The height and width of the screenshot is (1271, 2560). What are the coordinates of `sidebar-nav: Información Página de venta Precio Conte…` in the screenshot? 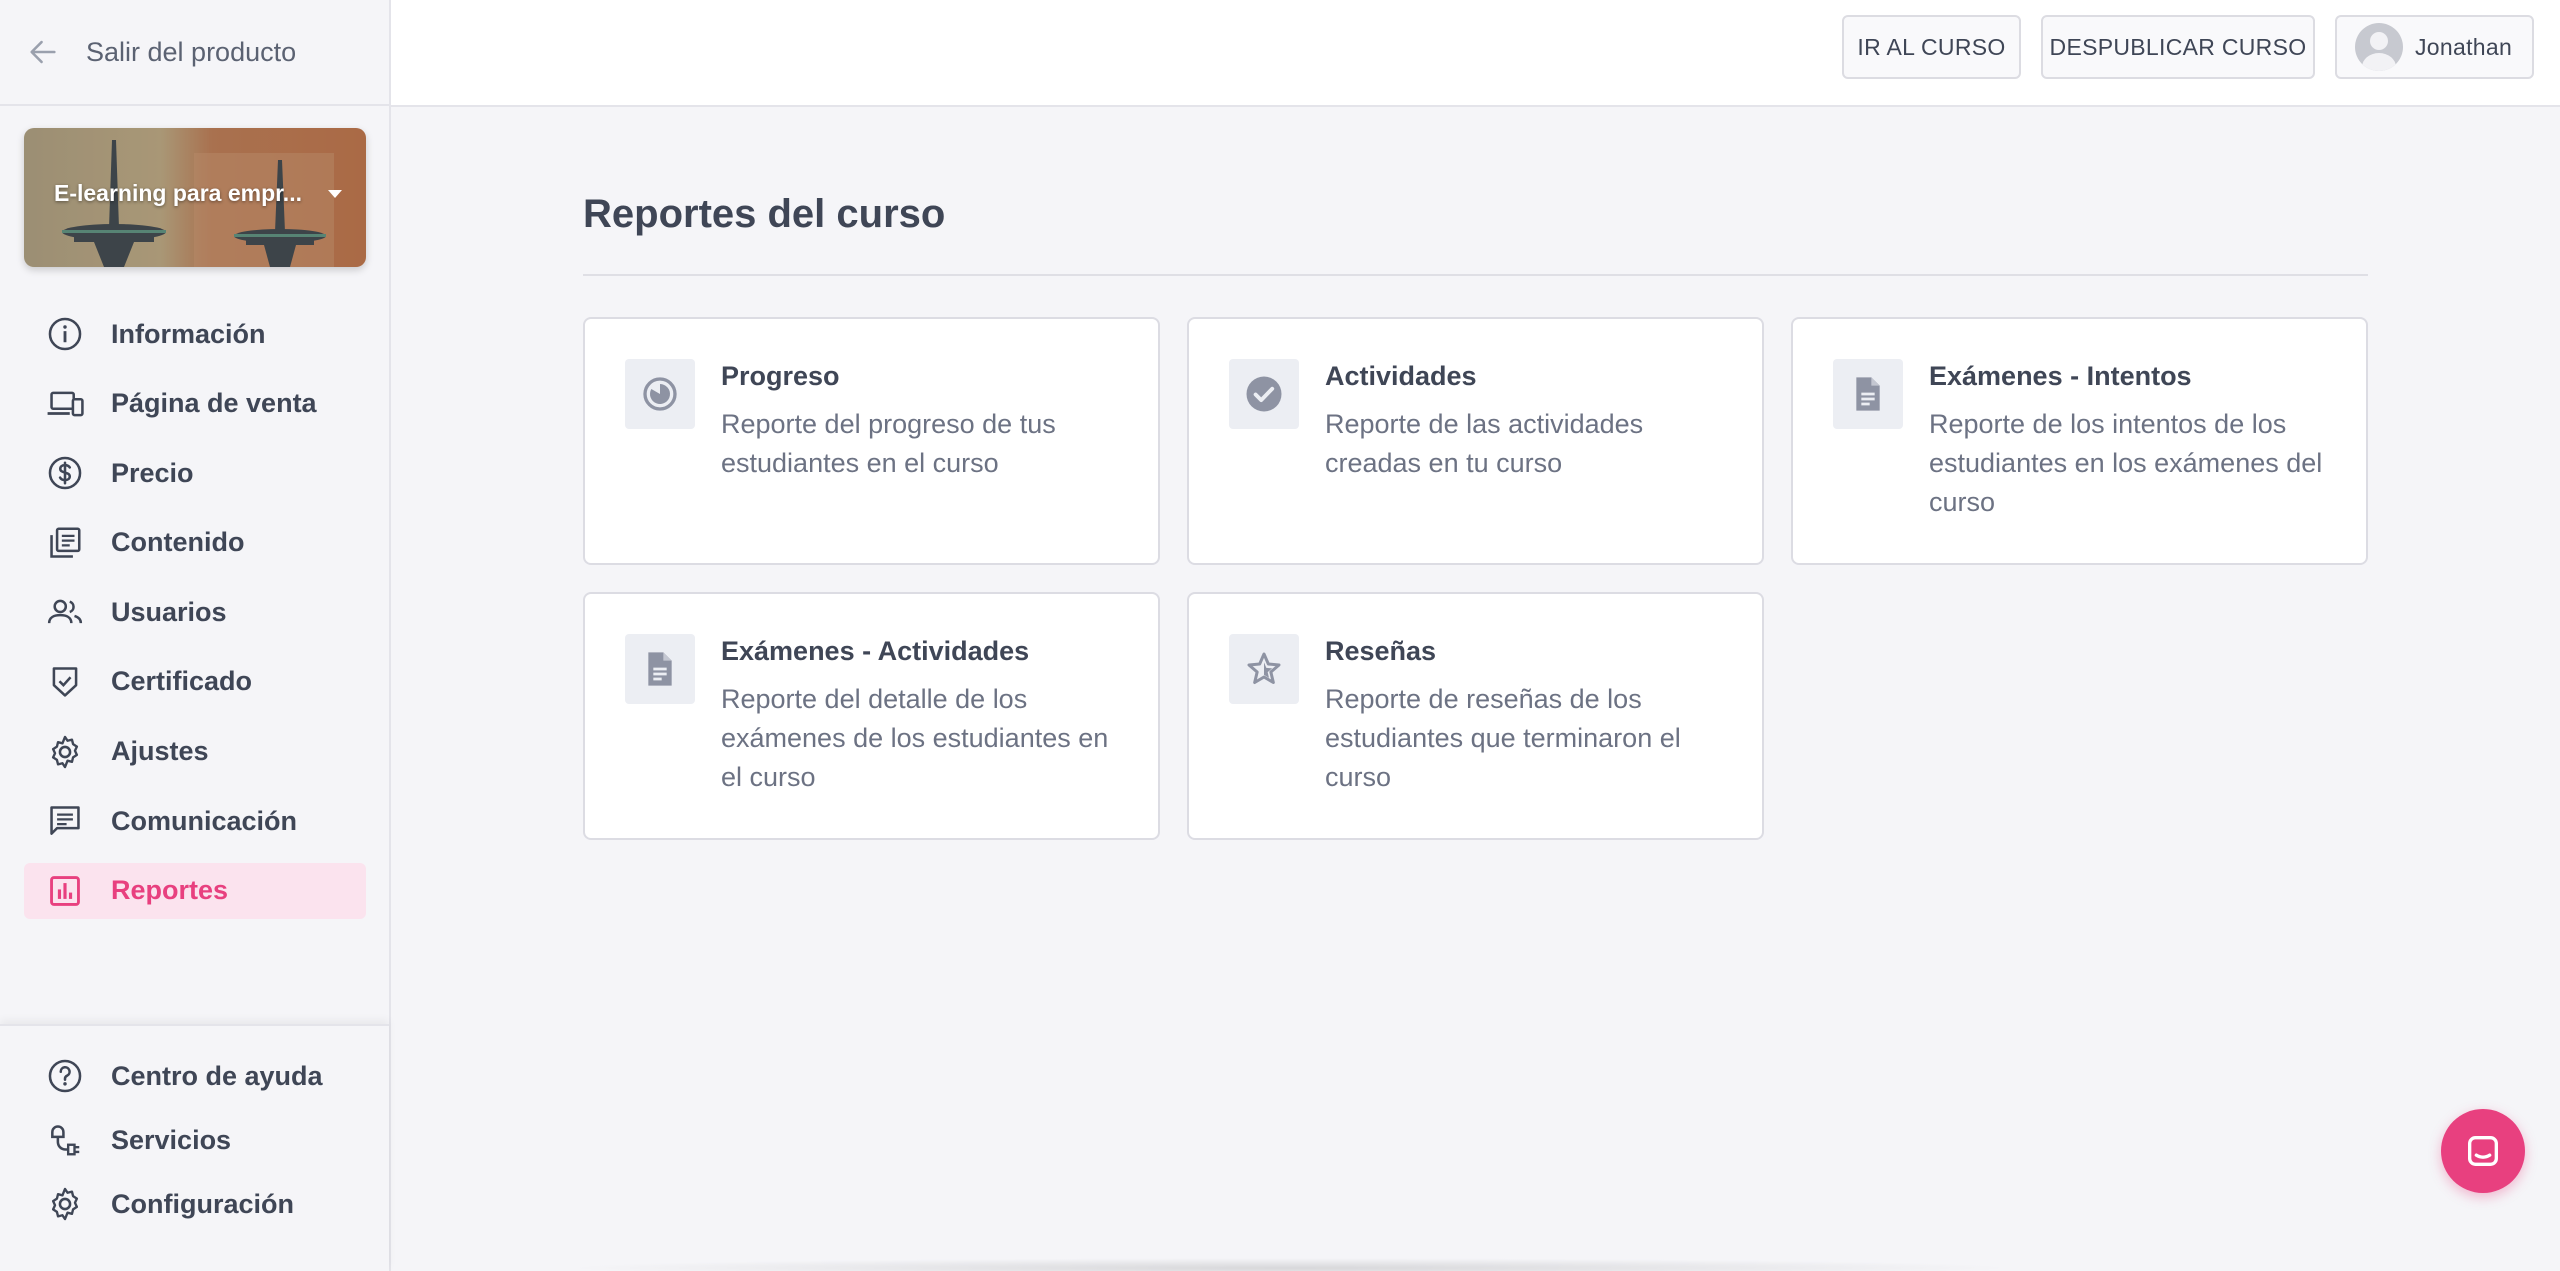 It's located at (195, 619).